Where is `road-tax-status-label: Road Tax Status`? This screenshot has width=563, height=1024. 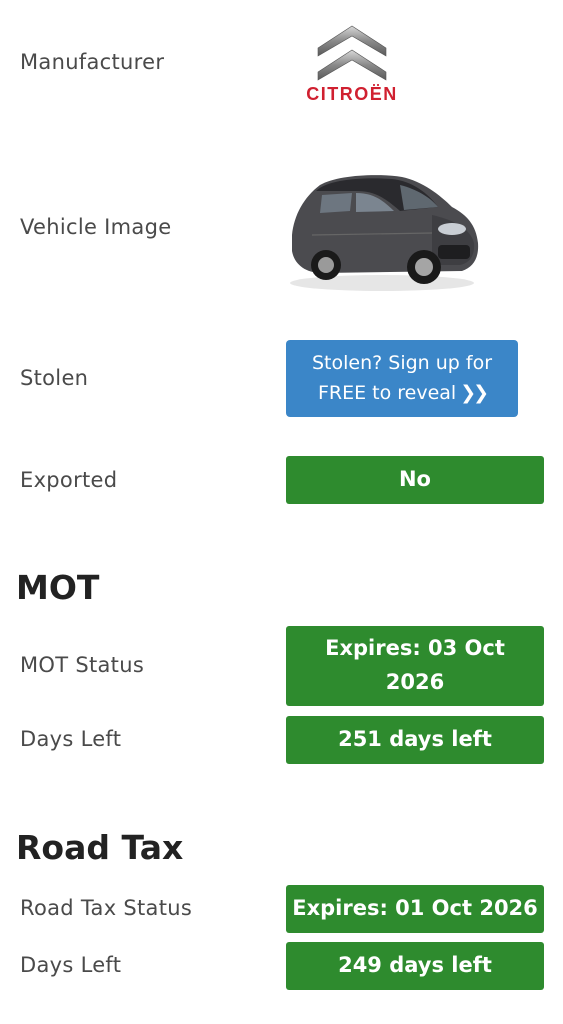 road-tax-status-label: Road Tax Status is located at coordinates (106, 908).